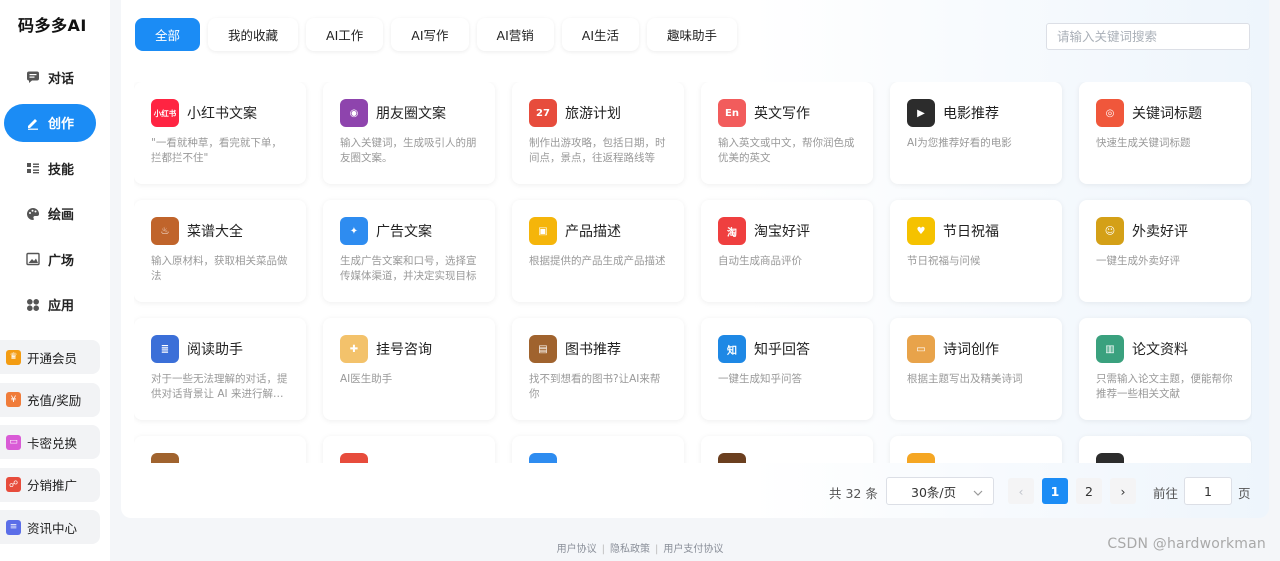 This screenshot has height=561, width=1280. I want to click on footer-link-user-agreement: 用户协议, so click(577, 549).